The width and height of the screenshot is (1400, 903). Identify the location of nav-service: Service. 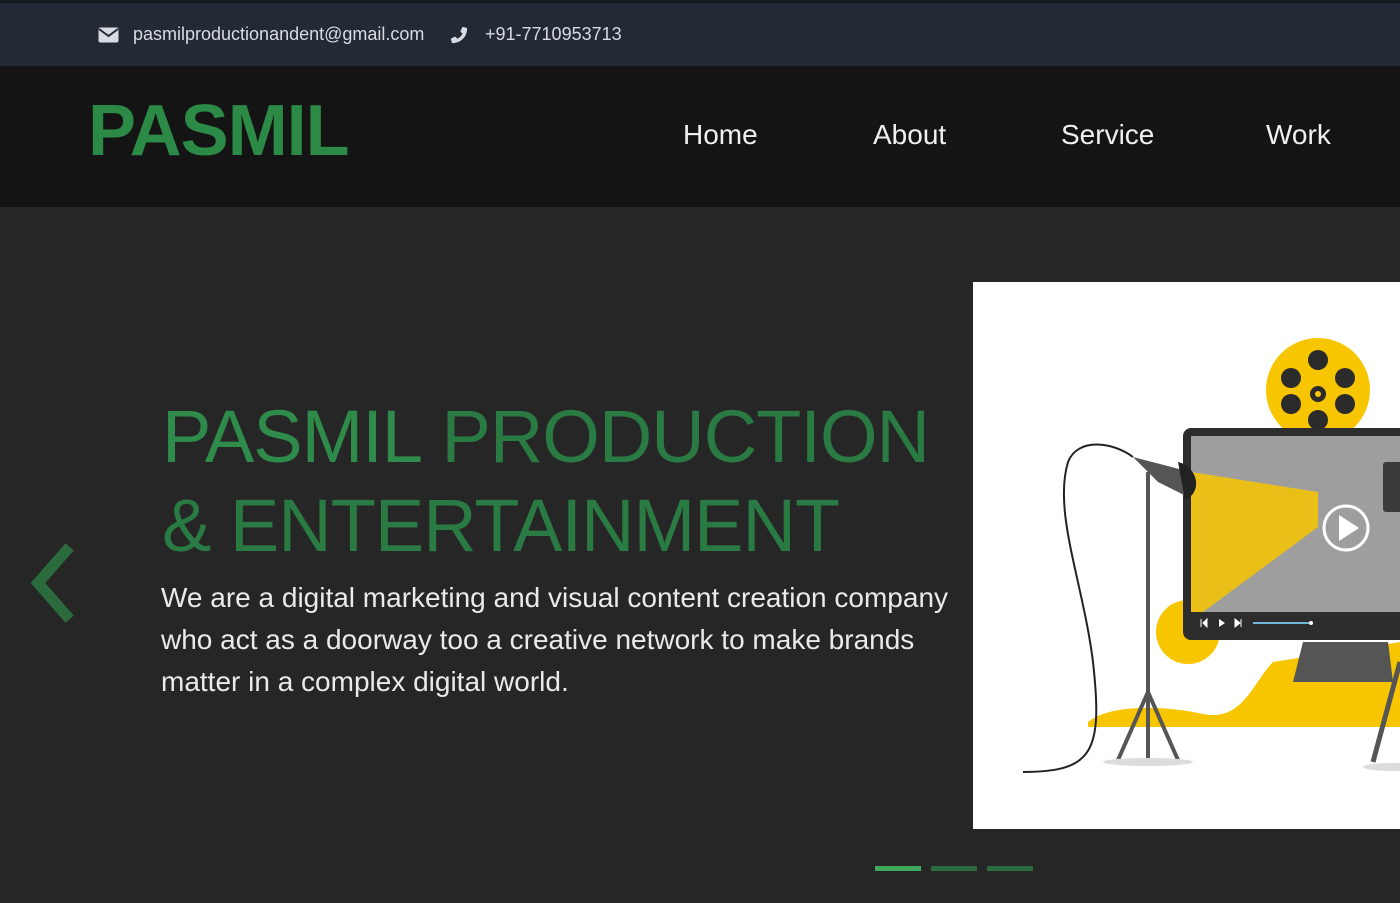
(1107, 135).